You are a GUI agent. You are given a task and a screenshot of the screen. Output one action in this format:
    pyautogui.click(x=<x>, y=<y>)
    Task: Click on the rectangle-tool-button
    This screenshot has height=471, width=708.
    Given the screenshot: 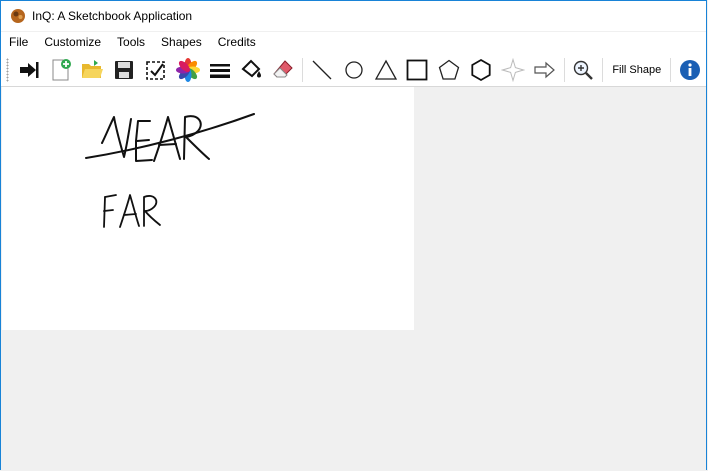 What is the action you would take?
    pyautogui.click(x=418, y=70)
    